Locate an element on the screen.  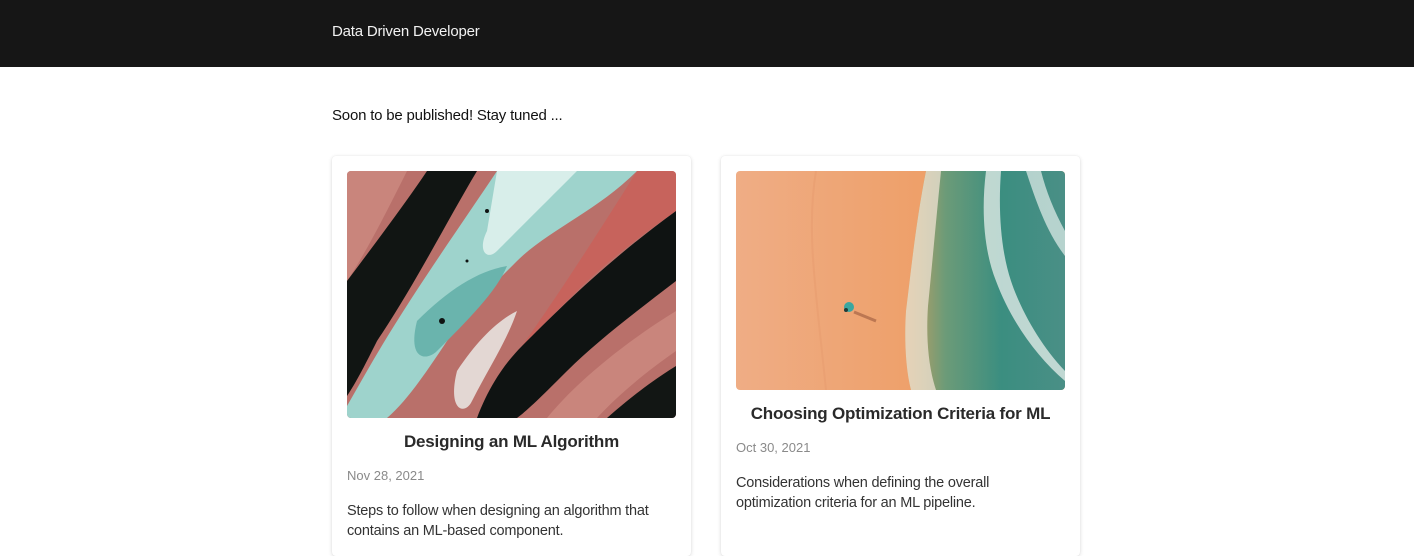
post-date: Nov 28, 2021 is located at coordinates (386, 475).